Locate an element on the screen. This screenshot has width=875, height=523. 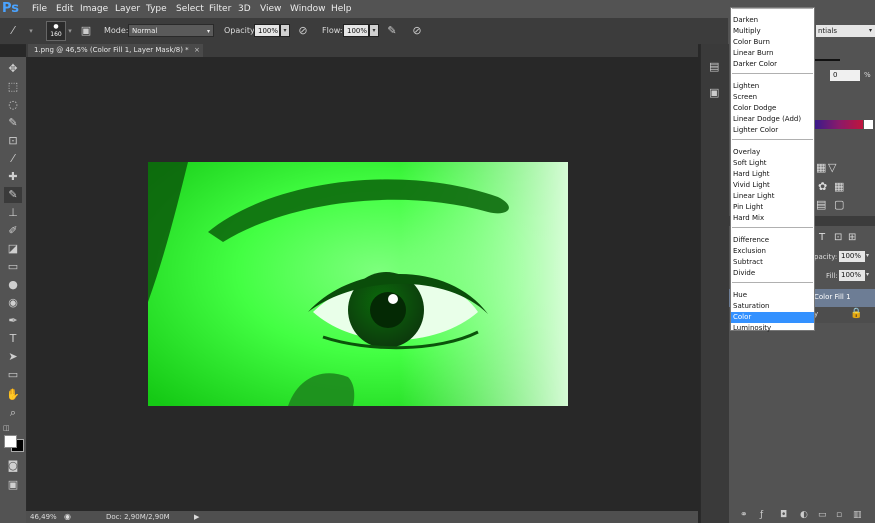
blend-item-luminosity: Luminosity is located at coordinates (772, 328).